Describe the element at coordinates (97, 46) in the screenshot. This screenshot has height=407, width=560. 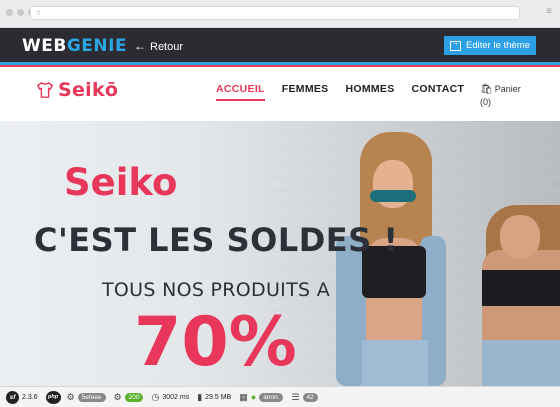
I see `webgenie-logo-genie: GENIE` at that location.